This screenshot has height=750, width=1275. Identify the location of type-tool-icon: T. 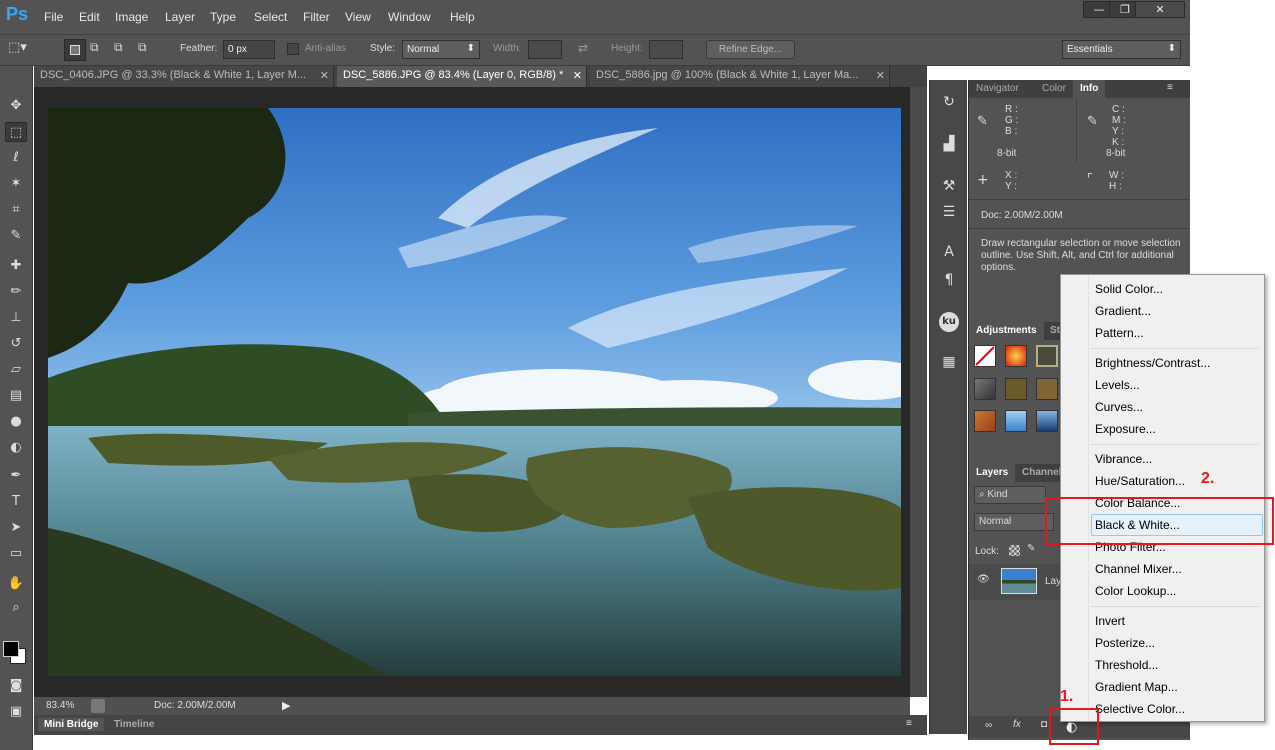
(16, 502).